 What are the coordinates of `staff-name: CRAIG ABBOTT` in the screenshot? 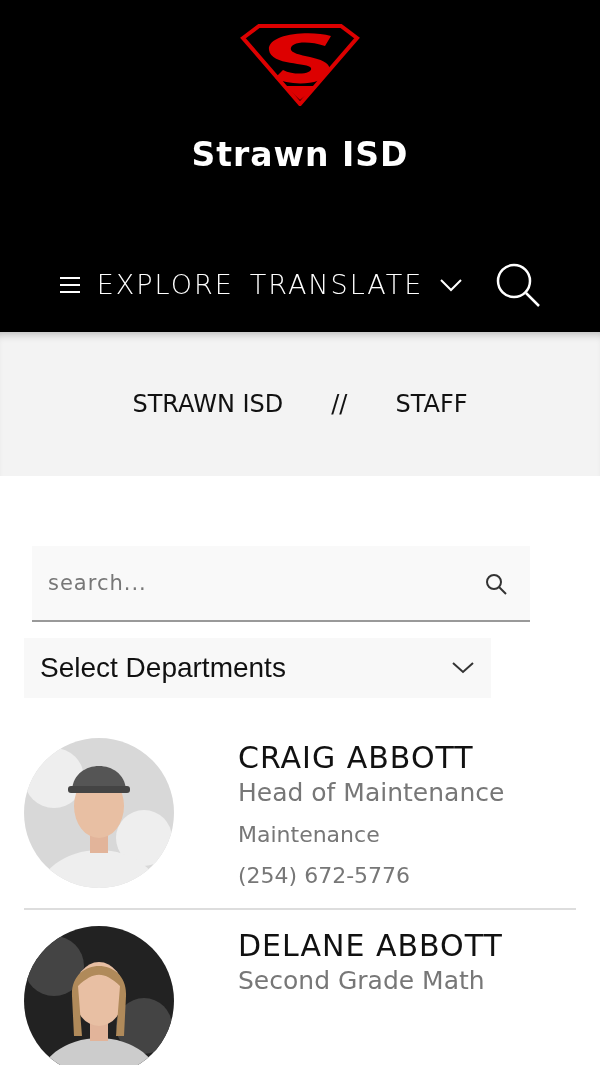 It's located at (371, 757).